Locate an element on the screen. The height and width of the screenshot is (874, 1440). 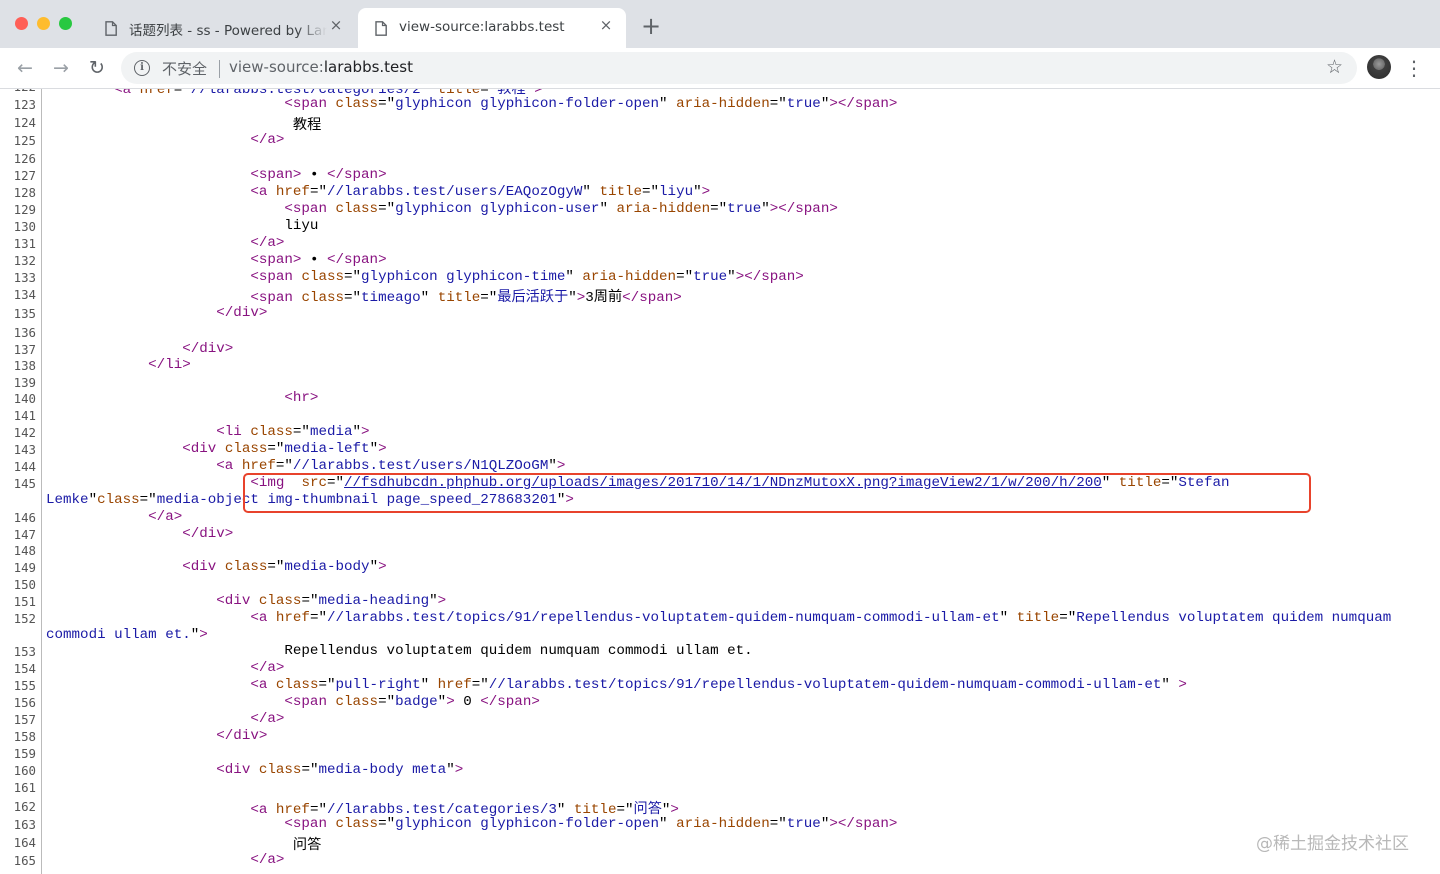
line-number: 162 is located at coordinates (24, 806).